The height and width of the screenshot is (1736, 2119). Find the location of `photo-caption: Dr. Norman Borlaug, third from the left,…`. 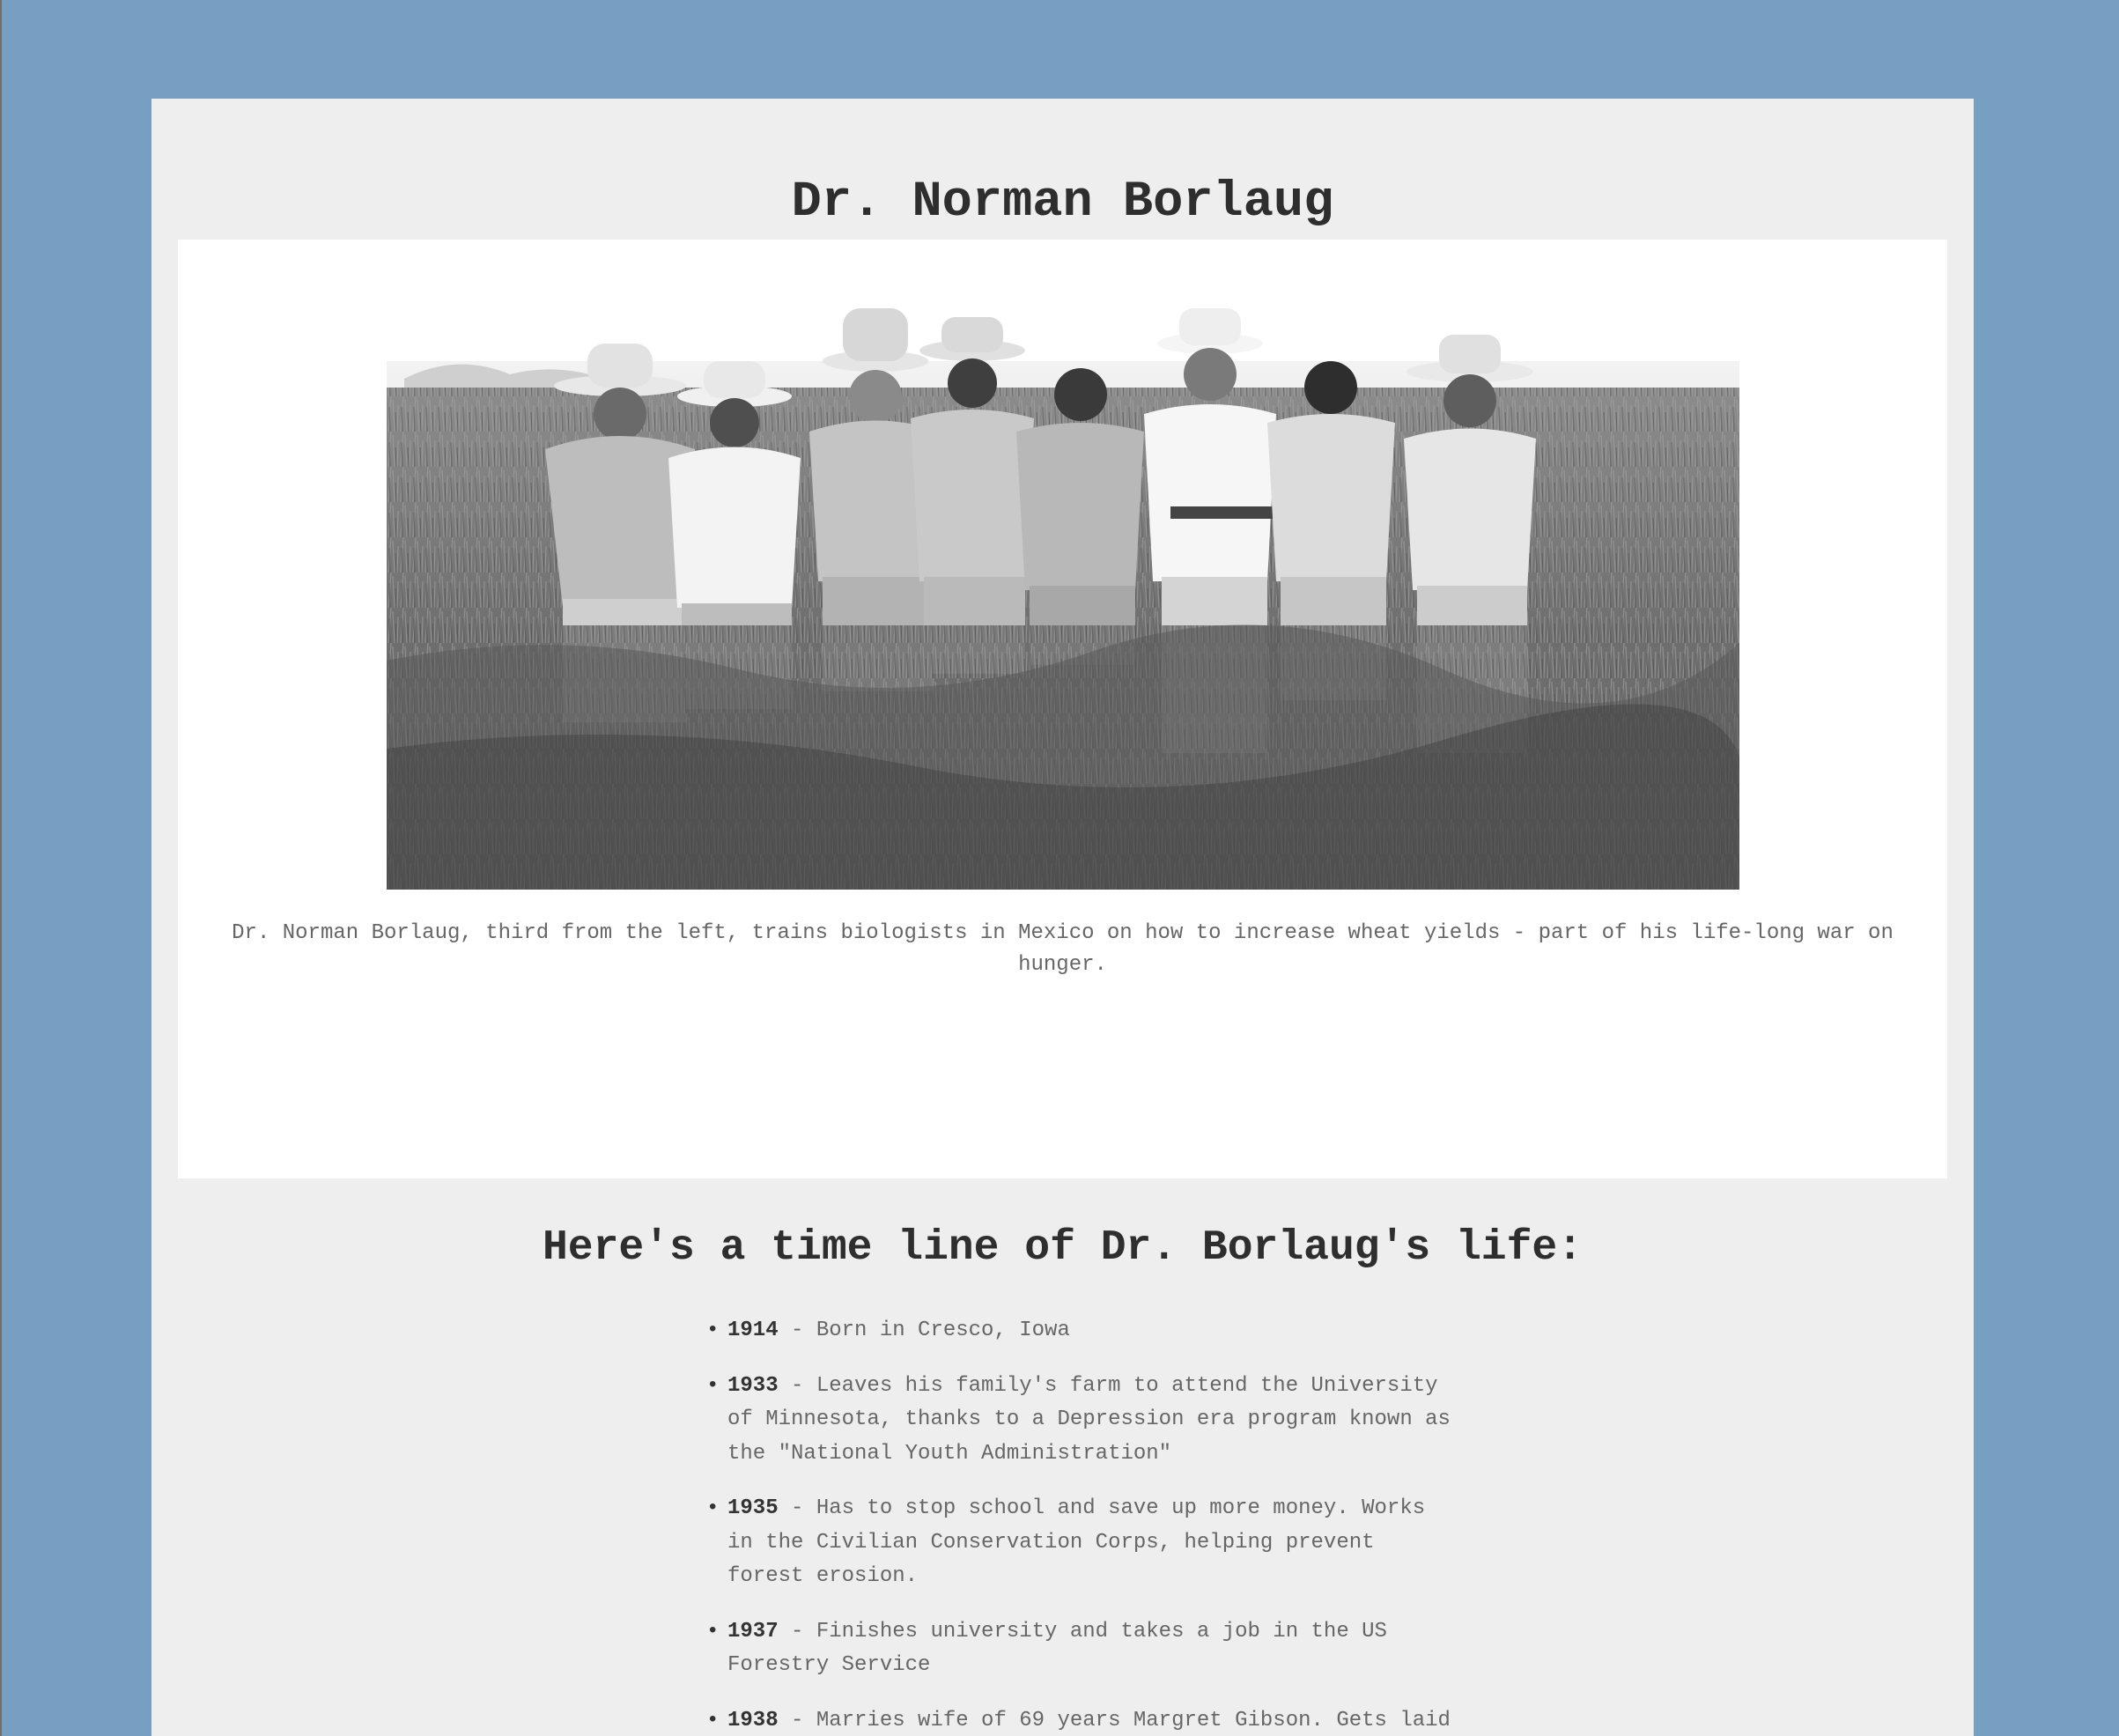

photo-caption: Dr. Norman Borlaug, third from the left,… is located at coordinates (1063, 949).